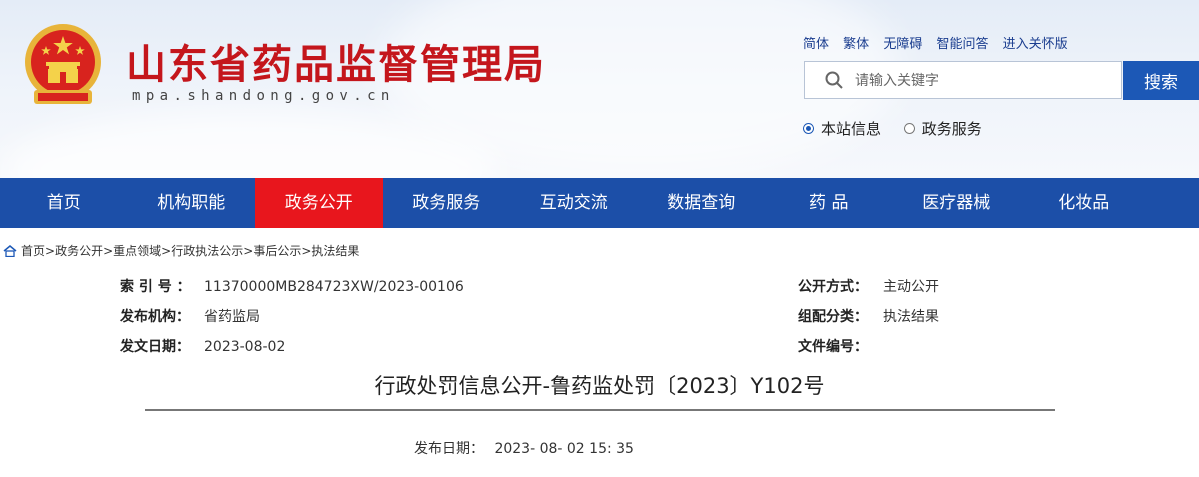 This screenshot has height=477, width=1199. Describe the element at coordinates (816, 44) in the screenshot. I see `toplink-simplified: 简体` at that location.